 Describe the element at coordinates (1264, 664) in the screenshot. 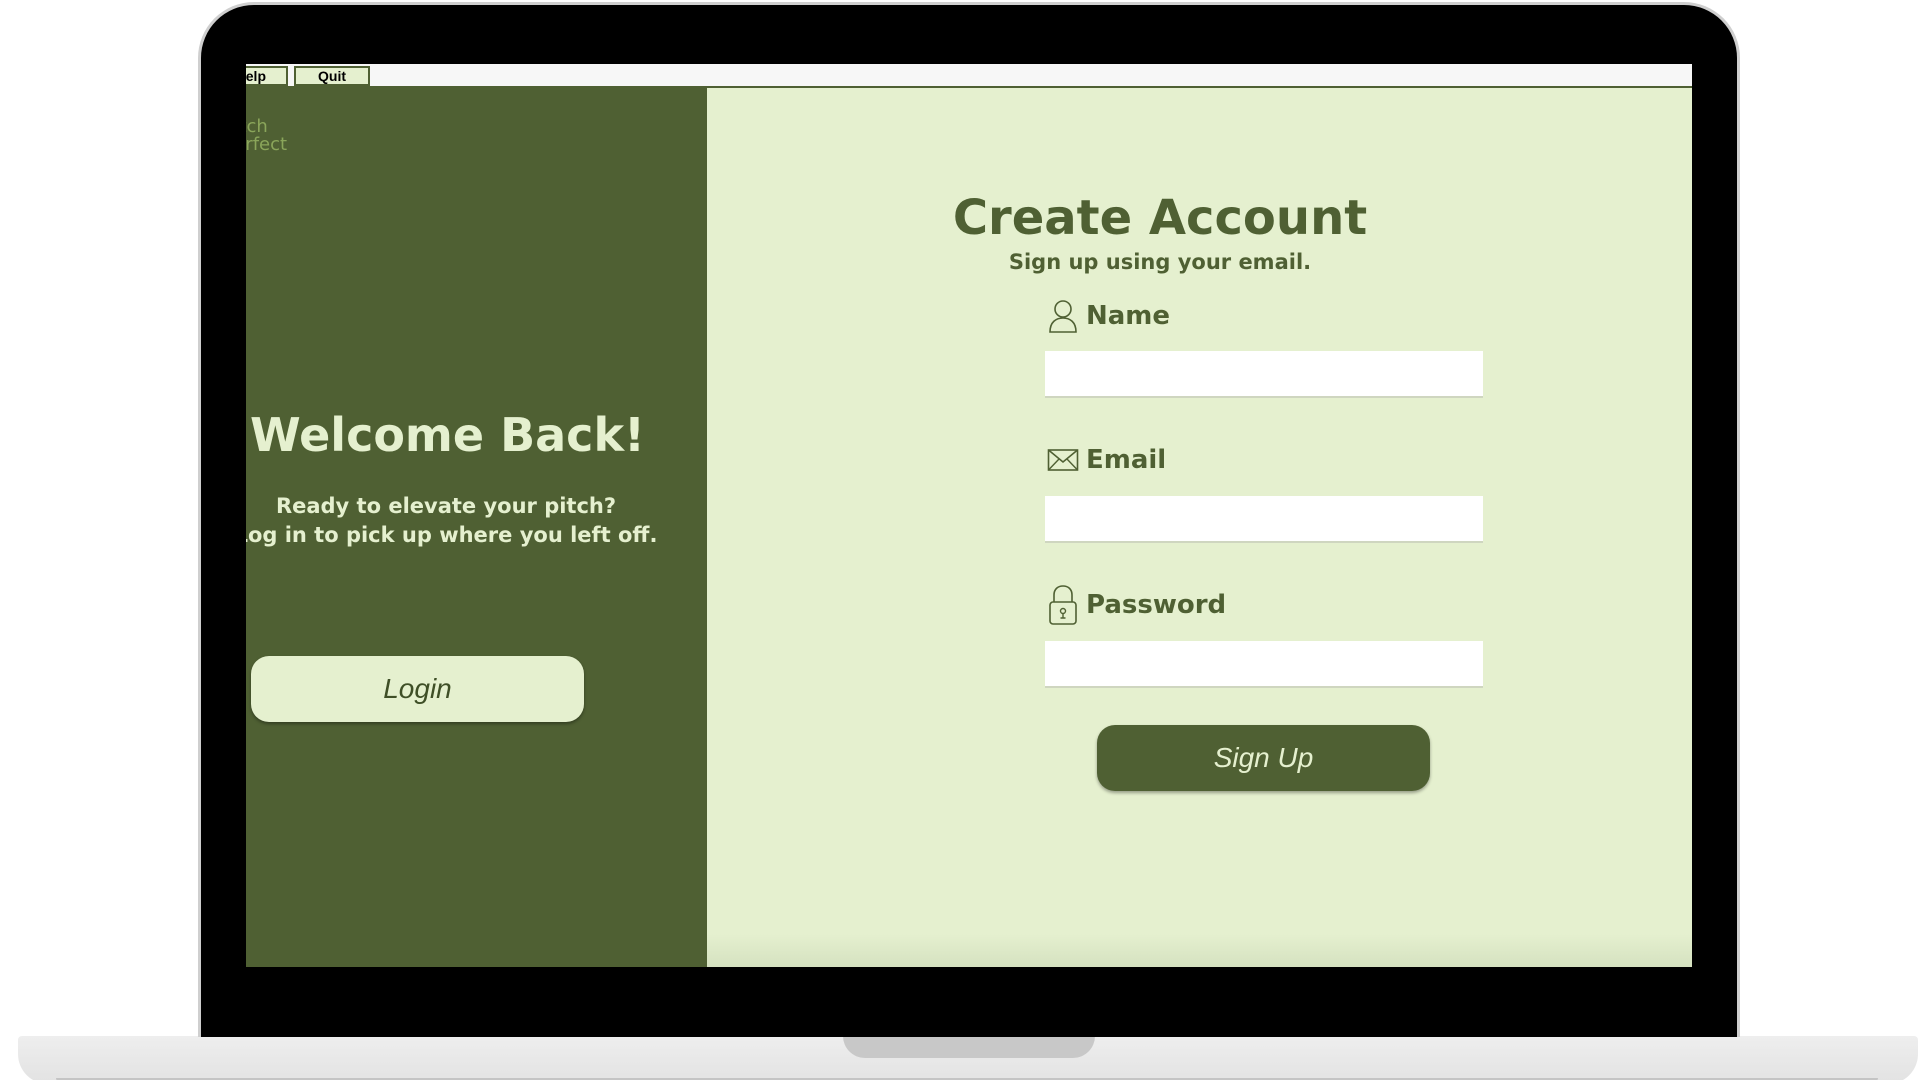

I see `password-input` at that location.